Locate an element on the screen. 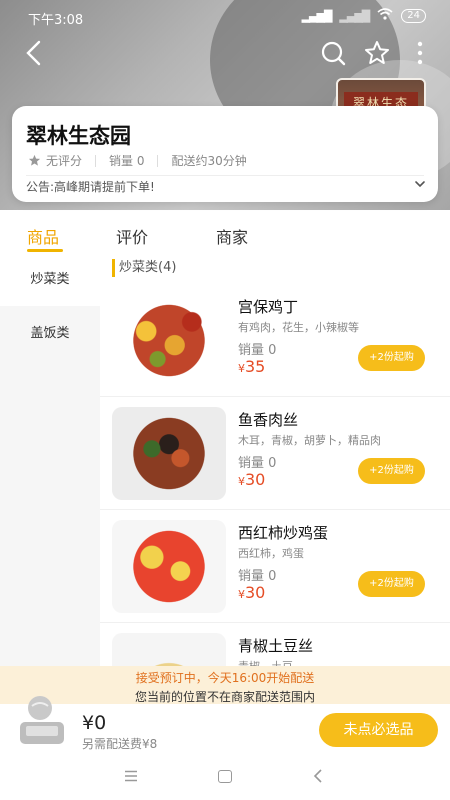  cart-icon is located at coordinates (42, 722).